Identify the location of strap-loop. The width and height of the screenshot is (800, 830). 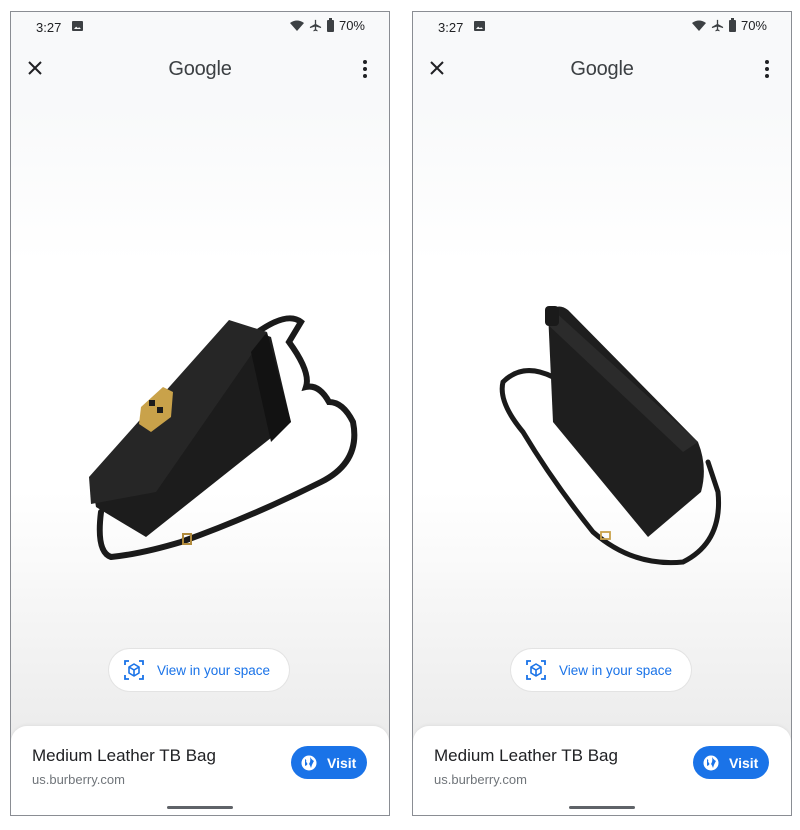
(552, 316).